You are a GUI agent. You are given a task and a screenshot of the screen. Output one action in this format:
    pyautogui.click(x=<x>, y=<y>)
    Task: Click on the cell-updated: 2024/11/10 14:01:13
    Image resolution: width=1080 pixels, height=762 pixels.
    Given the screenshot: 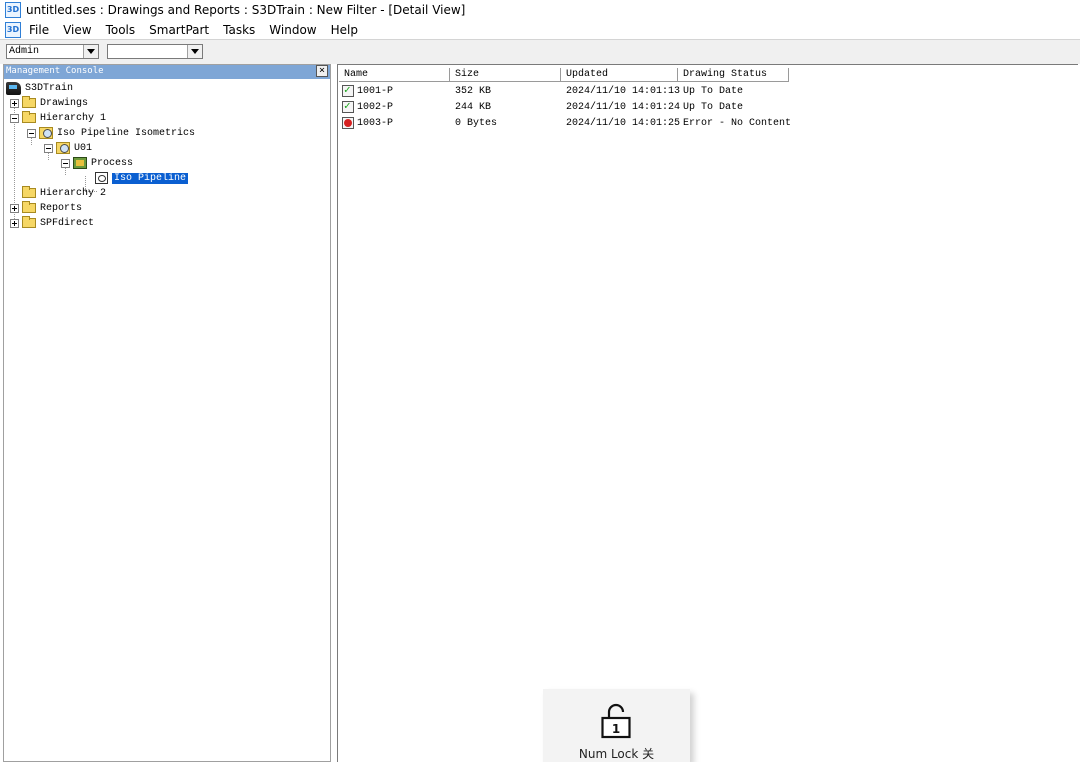 What is the action you would take?
    pyautogui.click(x=623, y=91)
    